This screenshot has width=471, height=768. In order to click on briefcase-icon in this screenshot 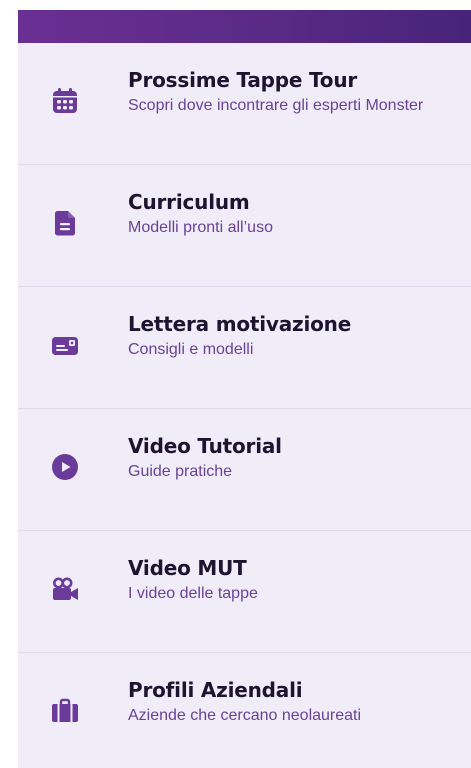, I will do `click(65, 711)`.